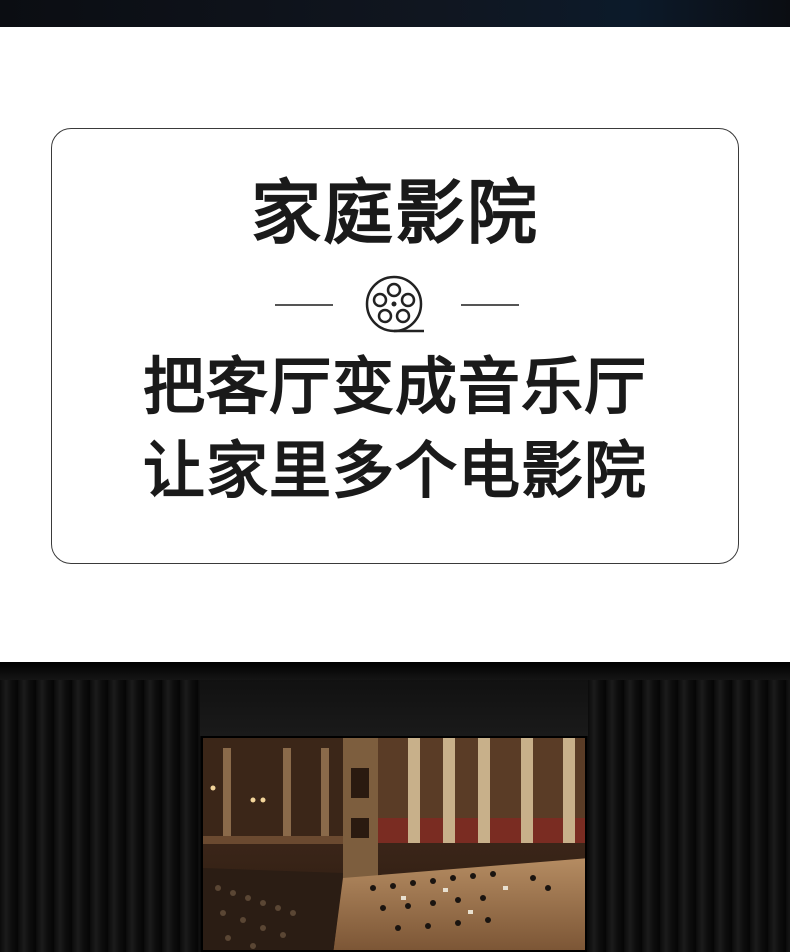  Describe the element at coordinates (689, 816) in the screenshot. I see `curtain-right` at that location.